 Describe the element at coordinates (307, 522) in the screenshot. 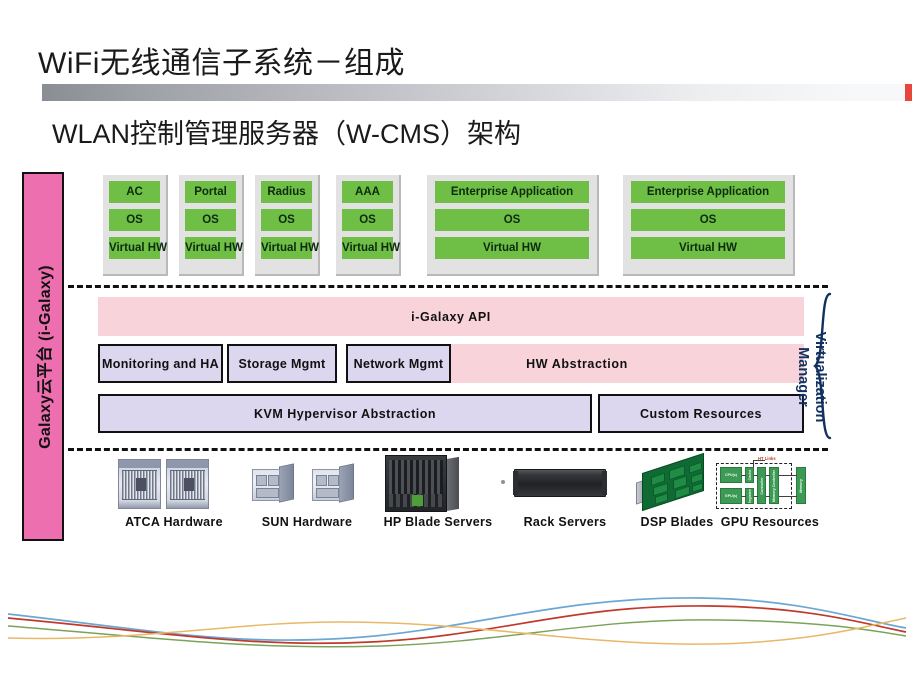

I see `hardware-caption: SUN Hardware` at that location.